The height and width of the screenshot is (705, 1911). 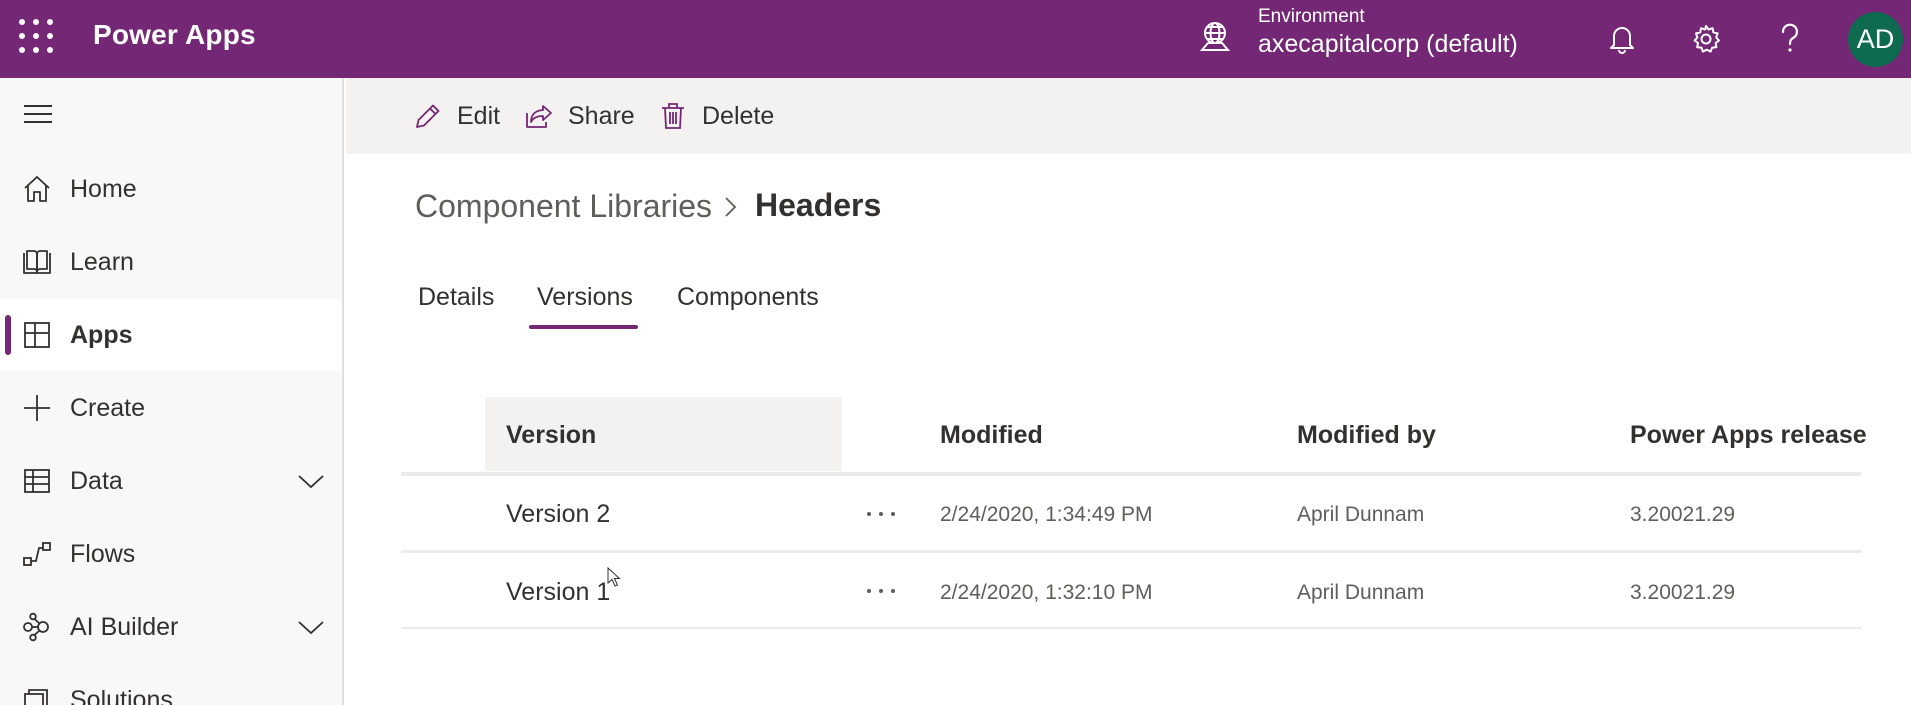 I want to click on sidebar-item-data: Data, so click(x=171, y=481).